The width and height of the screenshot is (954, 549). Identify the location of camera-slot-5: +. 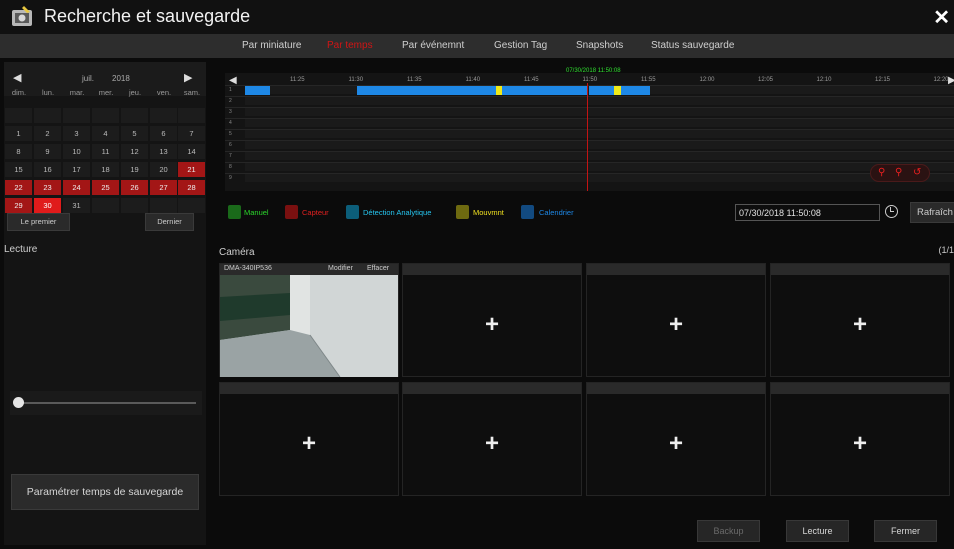
(309, 439).